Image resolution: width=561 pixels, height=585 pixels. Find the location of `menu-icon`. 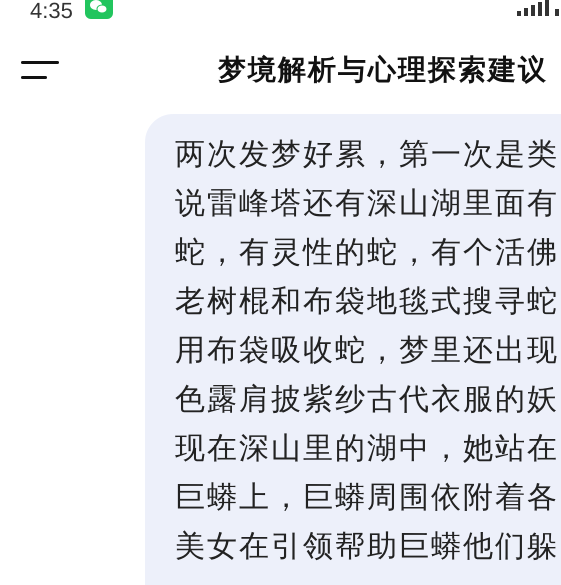

menu-icon is located at coordinates (41, 70).